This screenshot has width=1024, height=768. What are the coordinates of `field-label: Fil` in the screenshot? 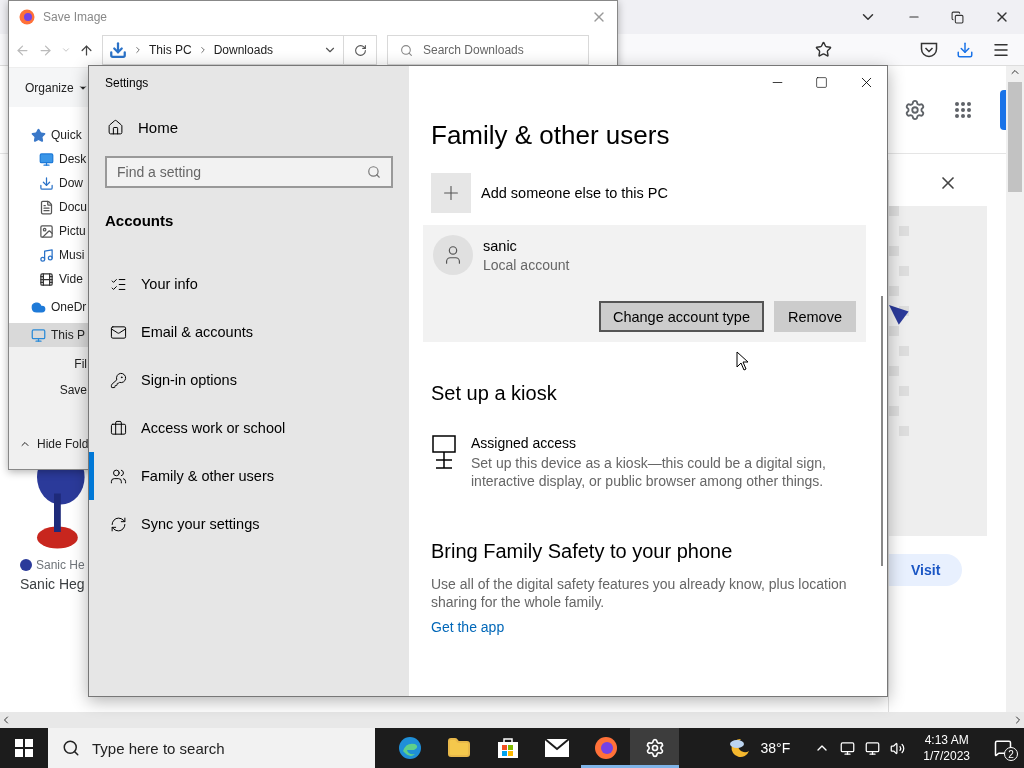 It's located at (80, 364).